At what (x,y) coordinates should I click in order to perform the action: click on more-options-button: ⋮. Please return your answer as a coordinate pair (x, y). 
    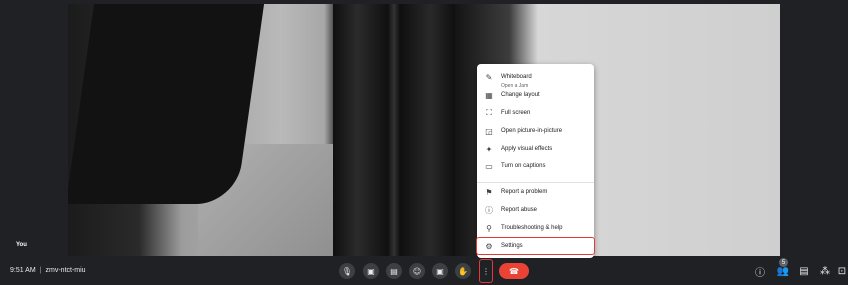
    Looking at the image, I should click on (486, 271).